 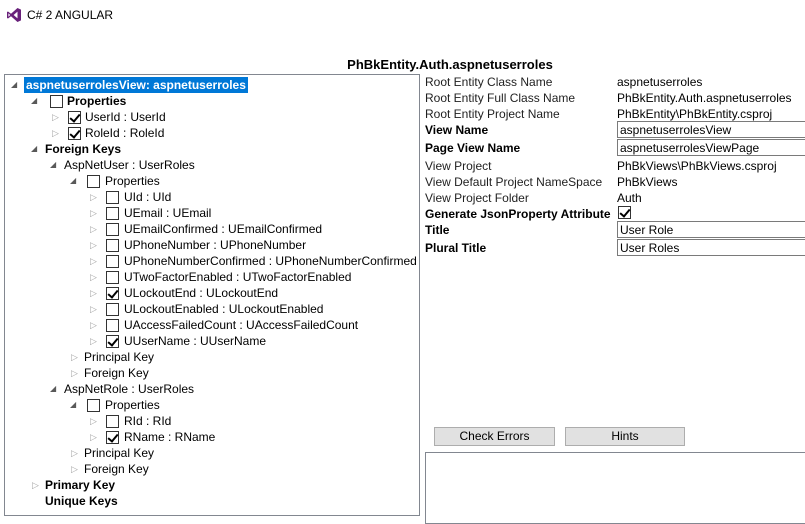 I want to click on uid-checkbox, so click(x=112, y=197).